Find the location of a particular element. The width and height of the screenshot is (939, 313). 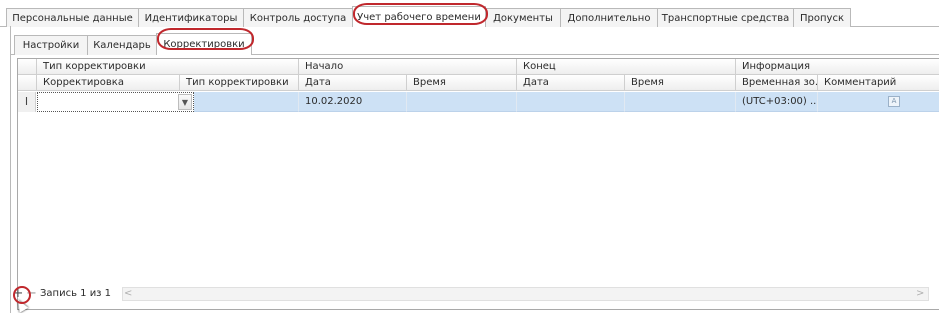

record-counter: Запись 1 из 1 is located at coordinates (76, 293).